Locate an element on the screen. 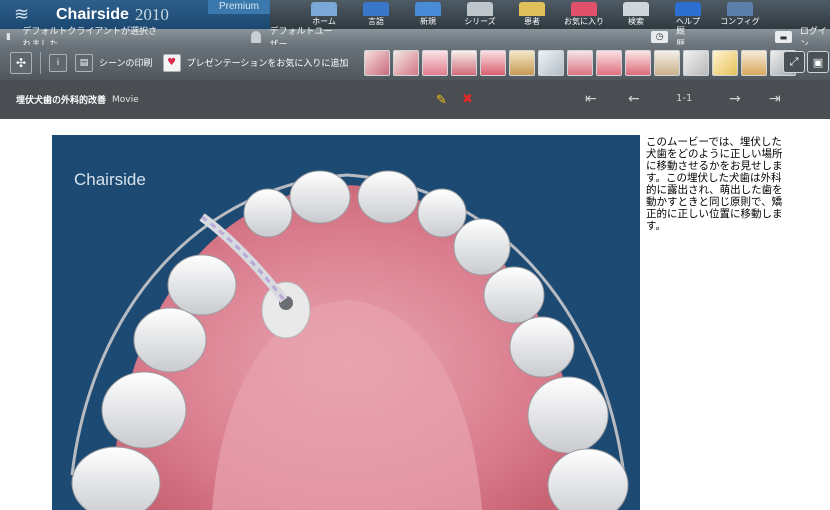  delete-x-icon: ✖ is located at coordinates (467, 99).